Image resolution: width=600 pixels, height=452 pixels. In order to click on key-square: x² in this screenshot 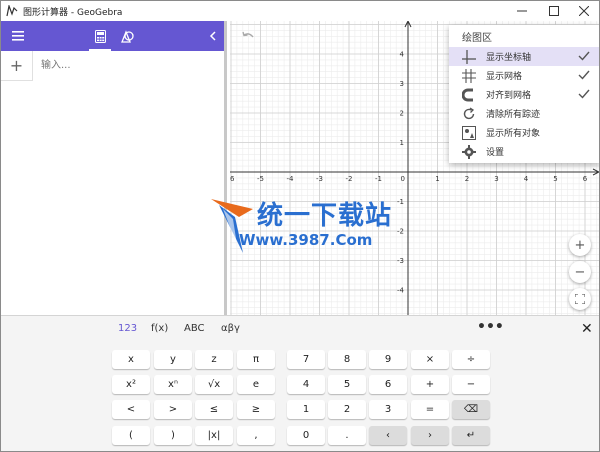, I will do `click(131, 384)`.